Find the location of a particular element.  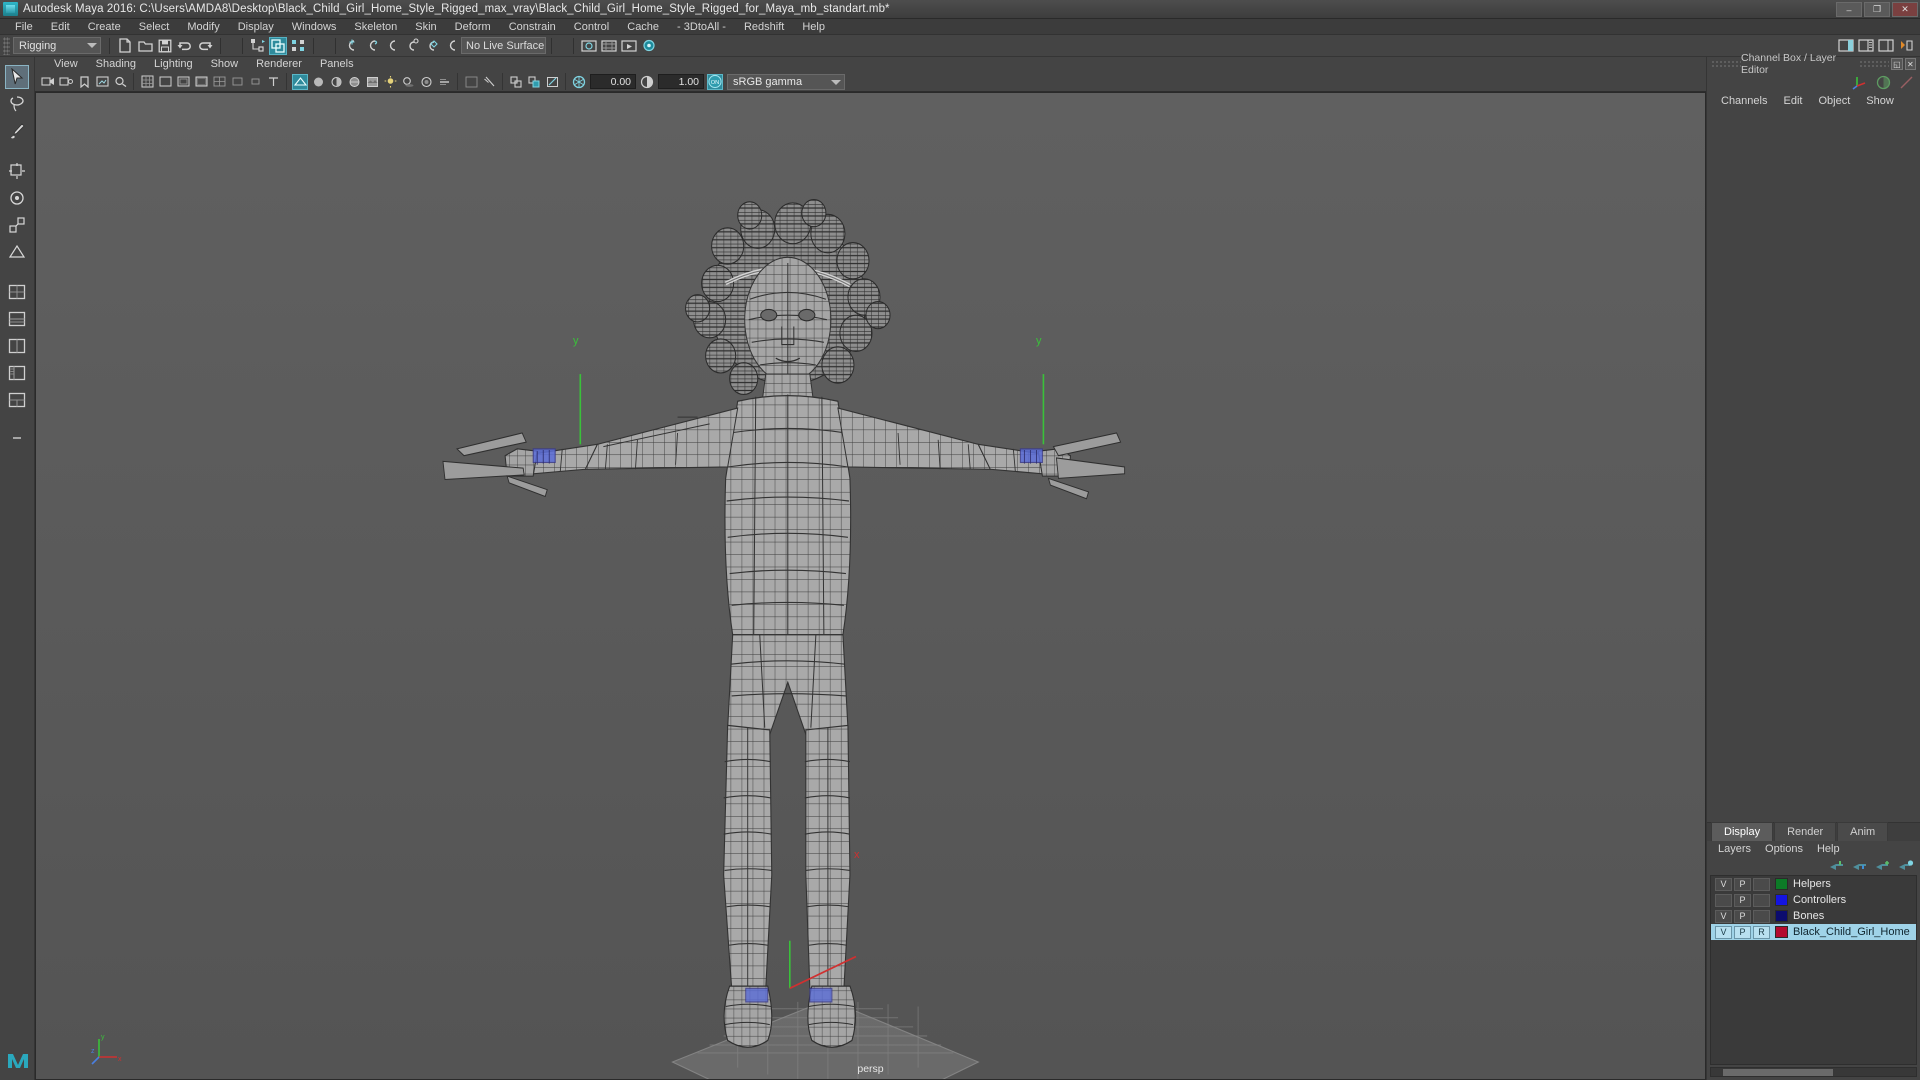

menu-help: Help is located at coordinates (813, 27).